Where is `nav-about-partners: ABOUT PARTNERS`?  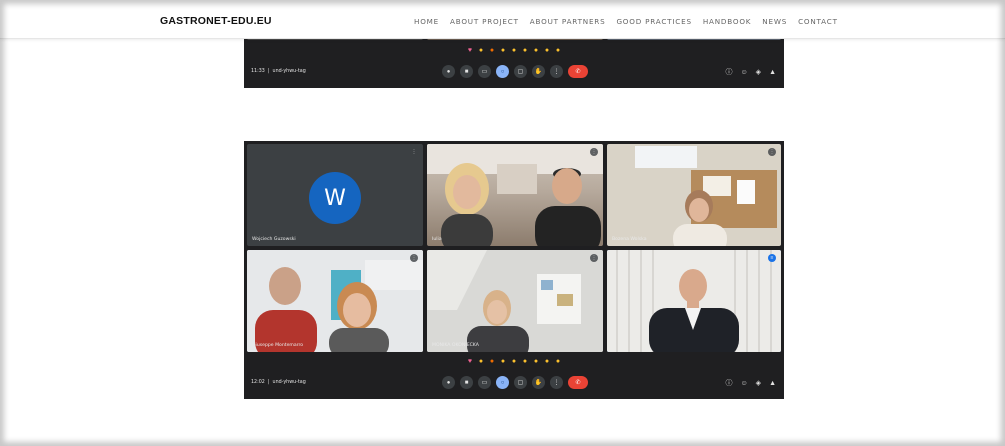
nav-about-partners: ABOUT PARTNERS is located at coordinates (568, 21).